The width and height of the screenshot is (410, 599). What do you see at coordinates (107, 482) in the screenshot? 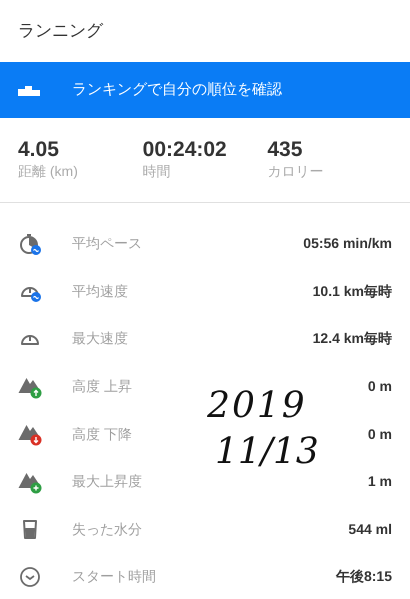
I see `stat-label: 最大上昇度` at bounding box center [107, 482].